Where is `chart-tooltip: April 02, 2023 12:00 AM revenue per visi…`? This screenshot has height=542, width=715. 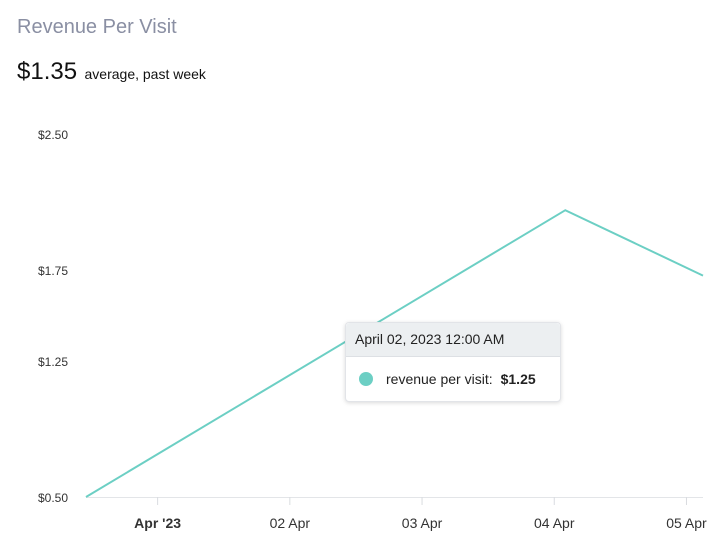
chart-tooltip: April 02, 2023 12:00 AM revenue per visi… is located at coordinates (453, 362).